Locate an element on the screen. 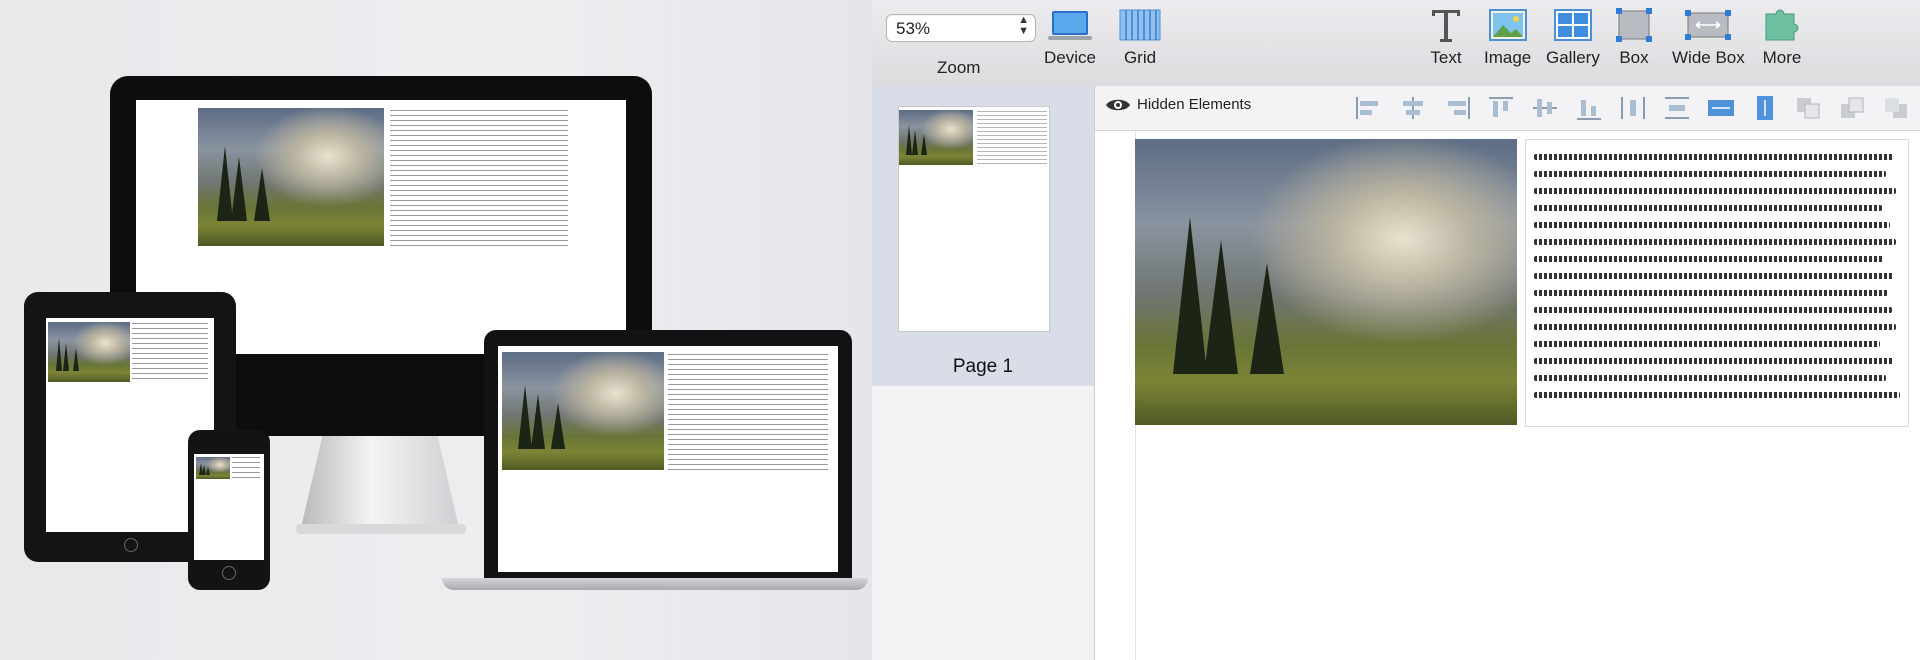  hidden-elements-label: Hidden Elements is located at coordinates (1194, 104).